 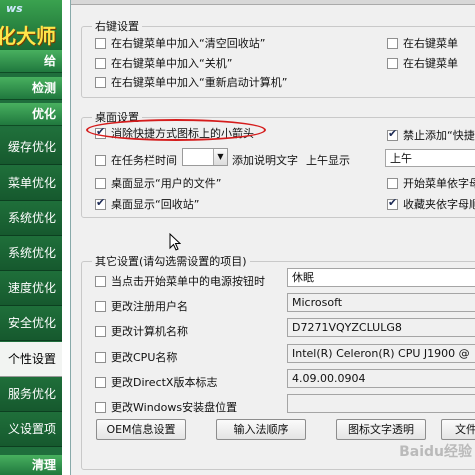 I want to click on other-register-user: 更改注册用户名, so click(x=141, y=306).